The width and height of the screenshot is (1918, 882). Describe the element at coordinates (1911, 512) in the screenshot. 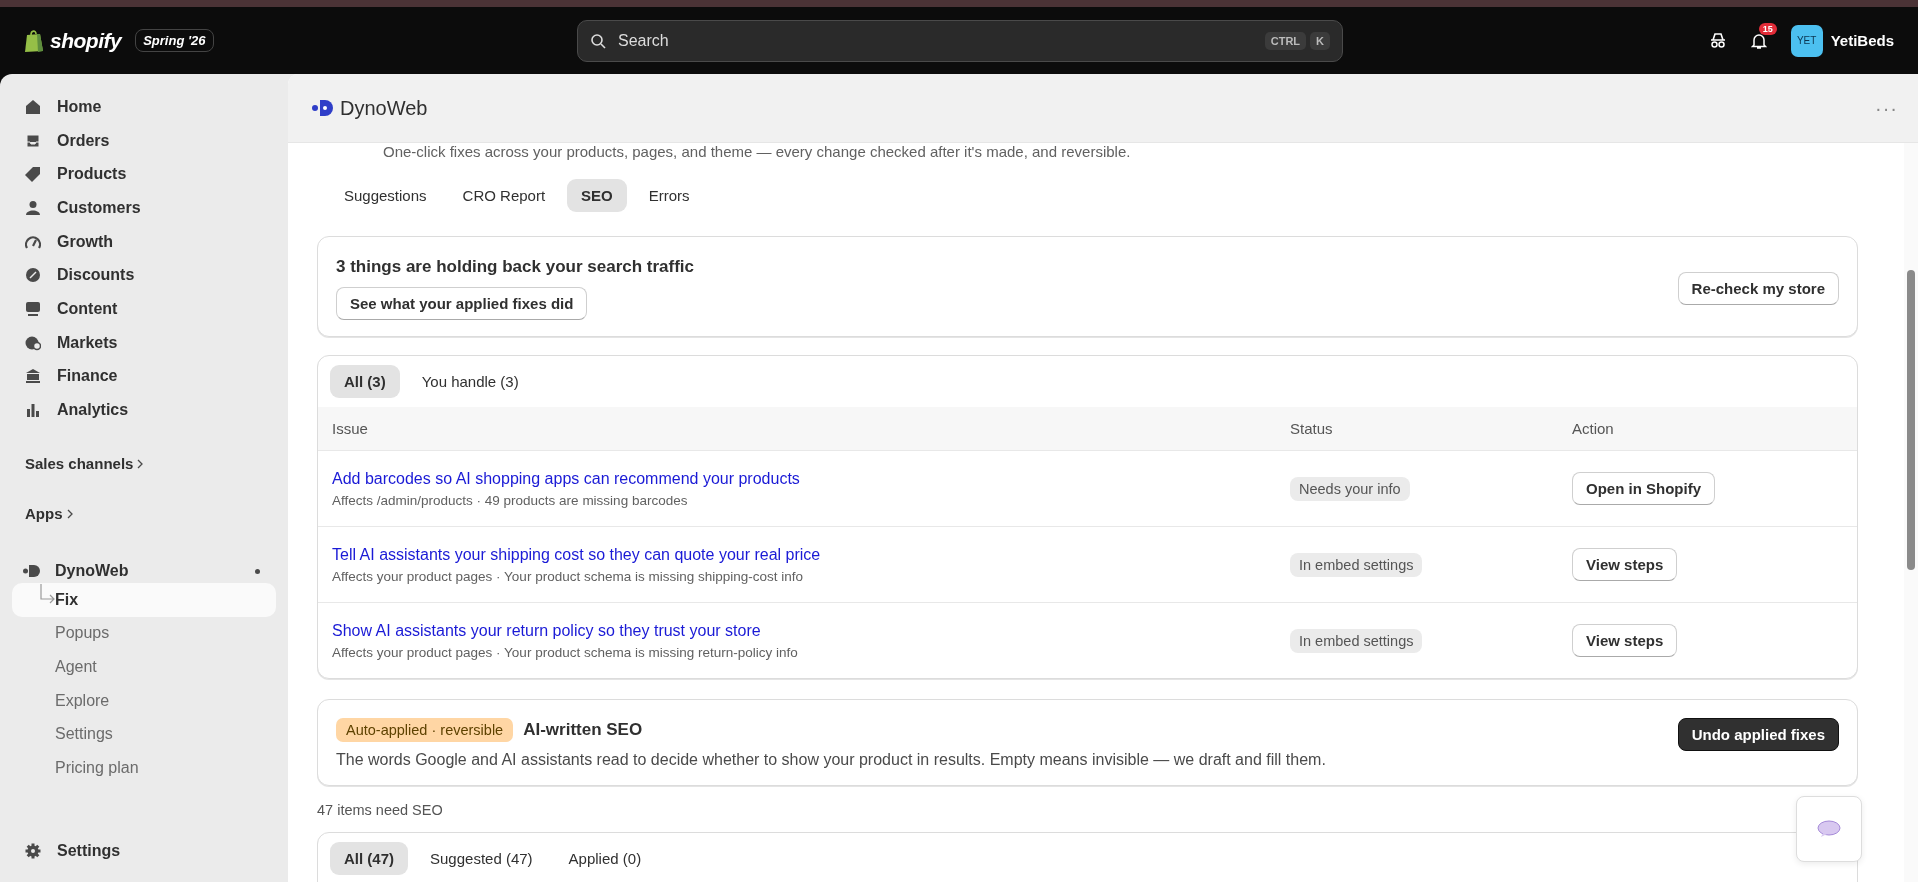

I see `scrollbar` at that location.